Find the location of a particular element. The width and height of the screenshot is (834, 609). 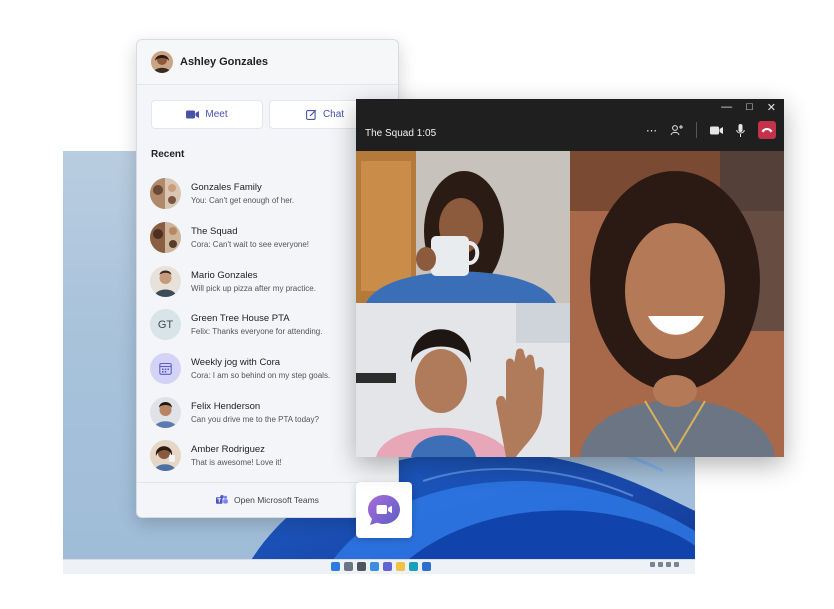

camera-icon is located at coordinates (716, 130).